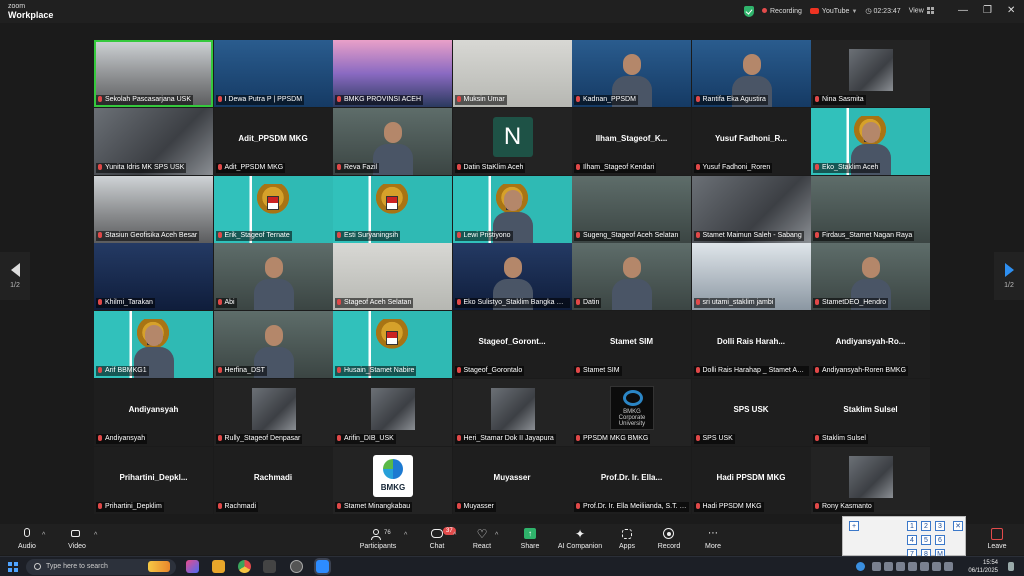 Image resolution: width=1024 pixels, height=576 pixels. What do you see at coordinates (912, 526) in the screenshot?
I see `keypad-key: 1` at bounding box center [912, 526].